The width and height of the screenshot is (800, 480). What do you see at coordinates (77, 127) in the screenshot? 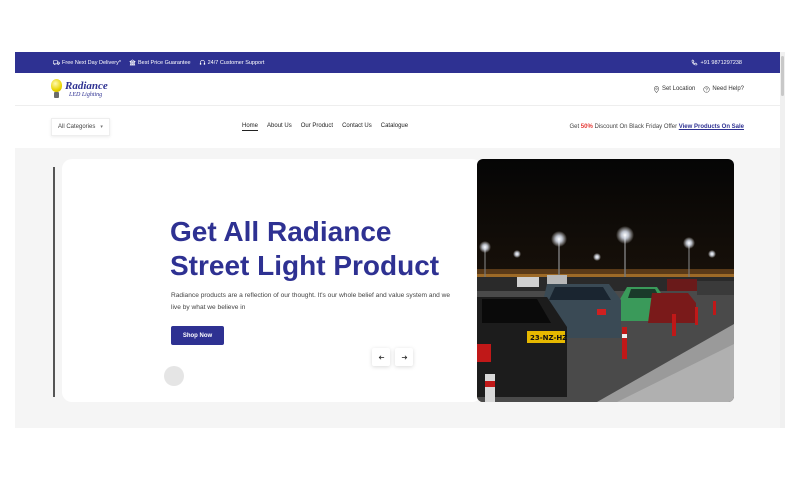
I see `categories-label: All Categories` at bounding box center [77, 127].